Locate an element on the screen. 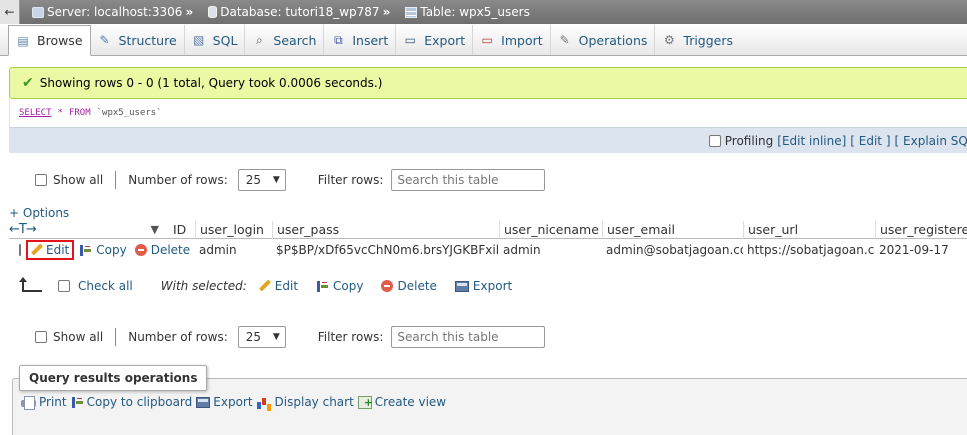  tab-sql: ▧ SQL is located at coordinates (215, 40).